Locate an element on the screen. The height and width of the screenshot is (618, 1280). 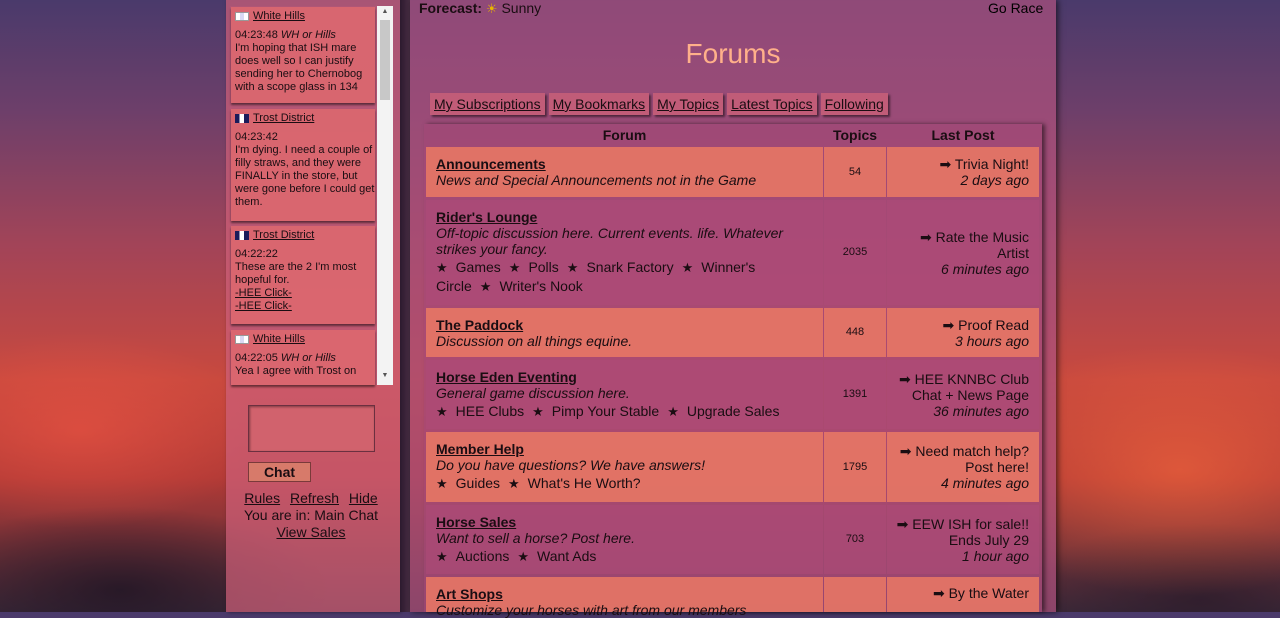
last-post-link: Need match help? Post here! is located at coordinates (972, 459).